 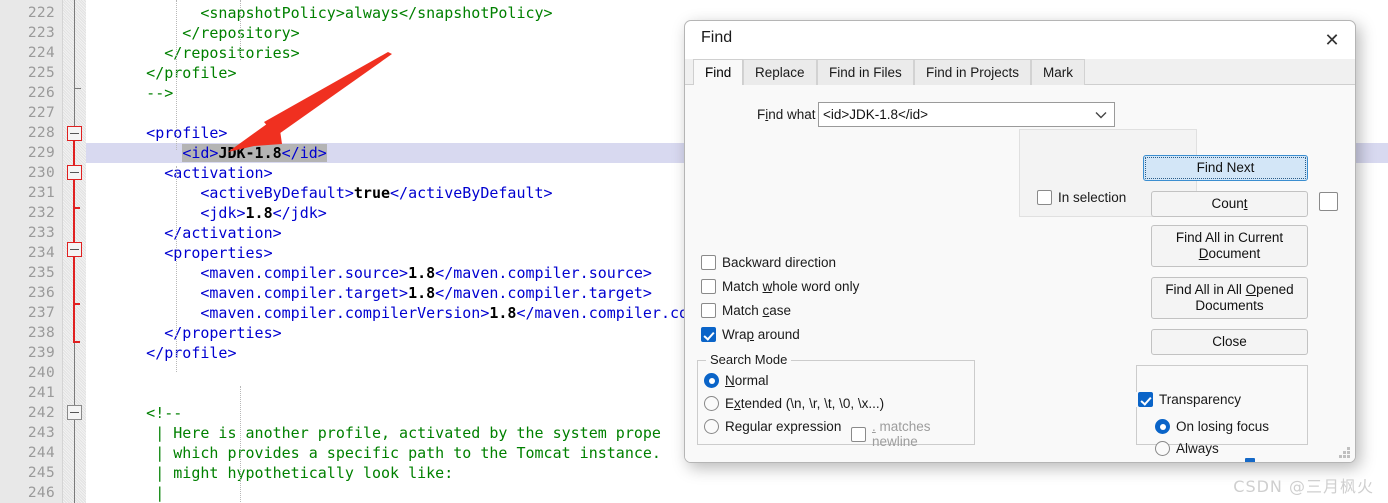 What do you see at coordinates (746, 310) in the screenshot?
I see `checkbox-match-case: Match case` at bounding box center [746, 310].